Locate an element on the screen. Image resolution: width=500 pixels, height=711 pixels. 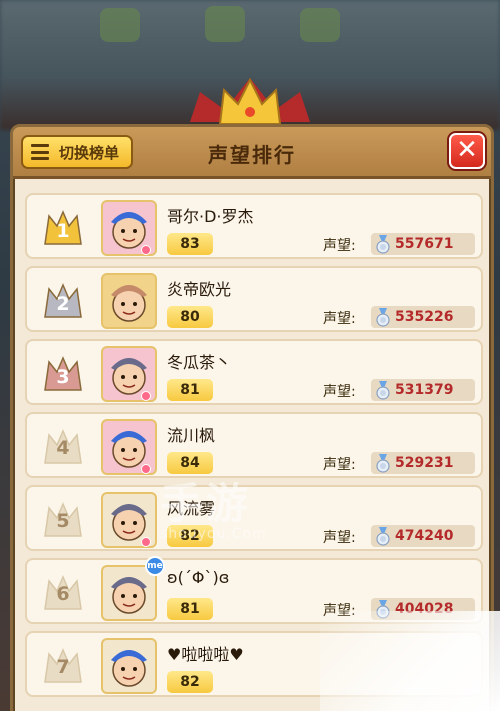
reputation-bar: 474240 is located at coordinates (423, 536).